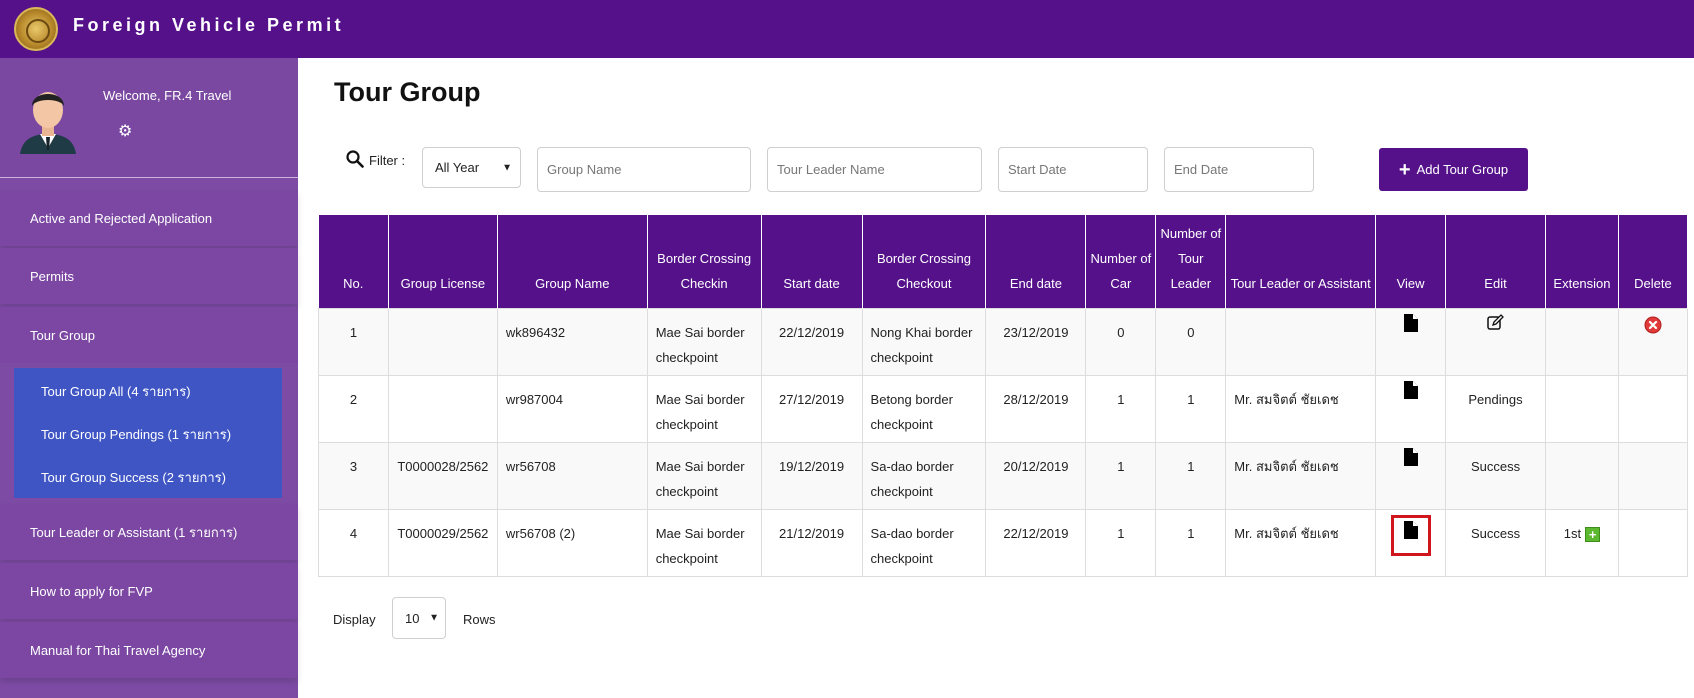  What do you see at coordinates (353, 542) in the screenshot?
I see `cell-no: 4` at bounding box center [353, 542].